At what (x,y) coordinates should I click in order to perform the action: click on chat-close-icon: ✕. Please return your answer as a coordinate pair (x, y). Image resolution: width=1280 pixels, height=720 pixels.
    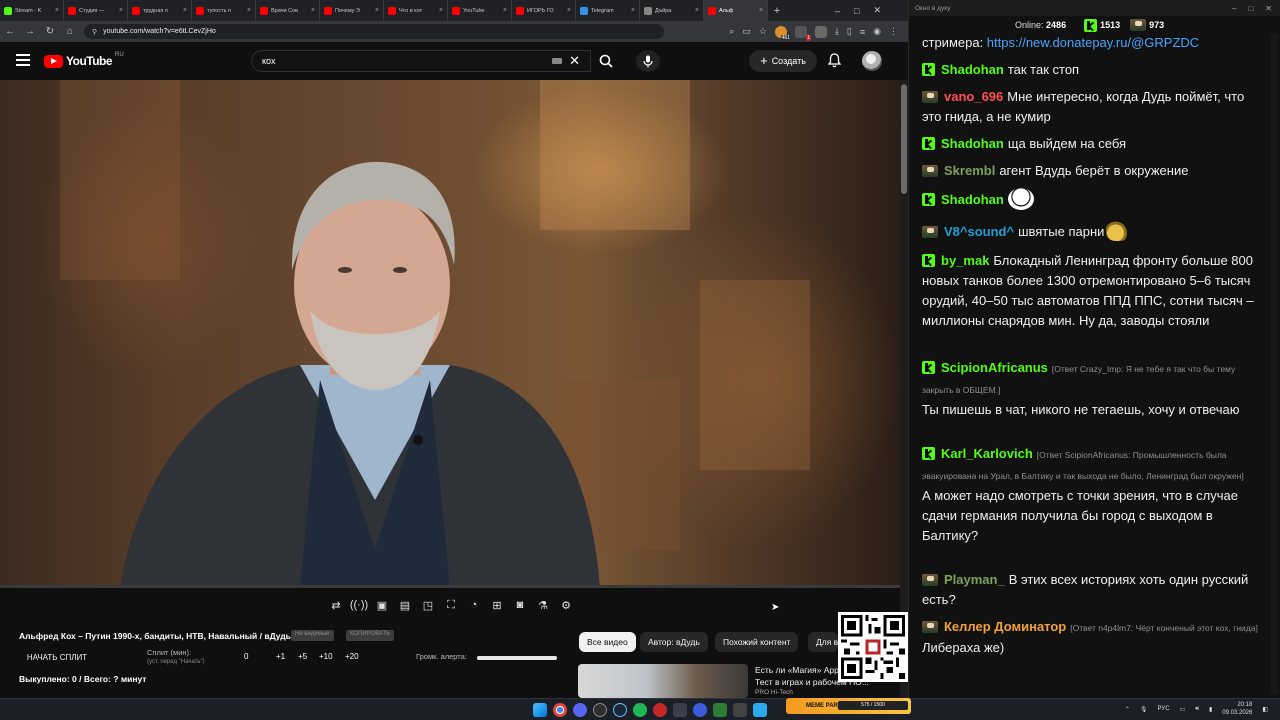
    Looking at the image, I should click on (1268, 8).